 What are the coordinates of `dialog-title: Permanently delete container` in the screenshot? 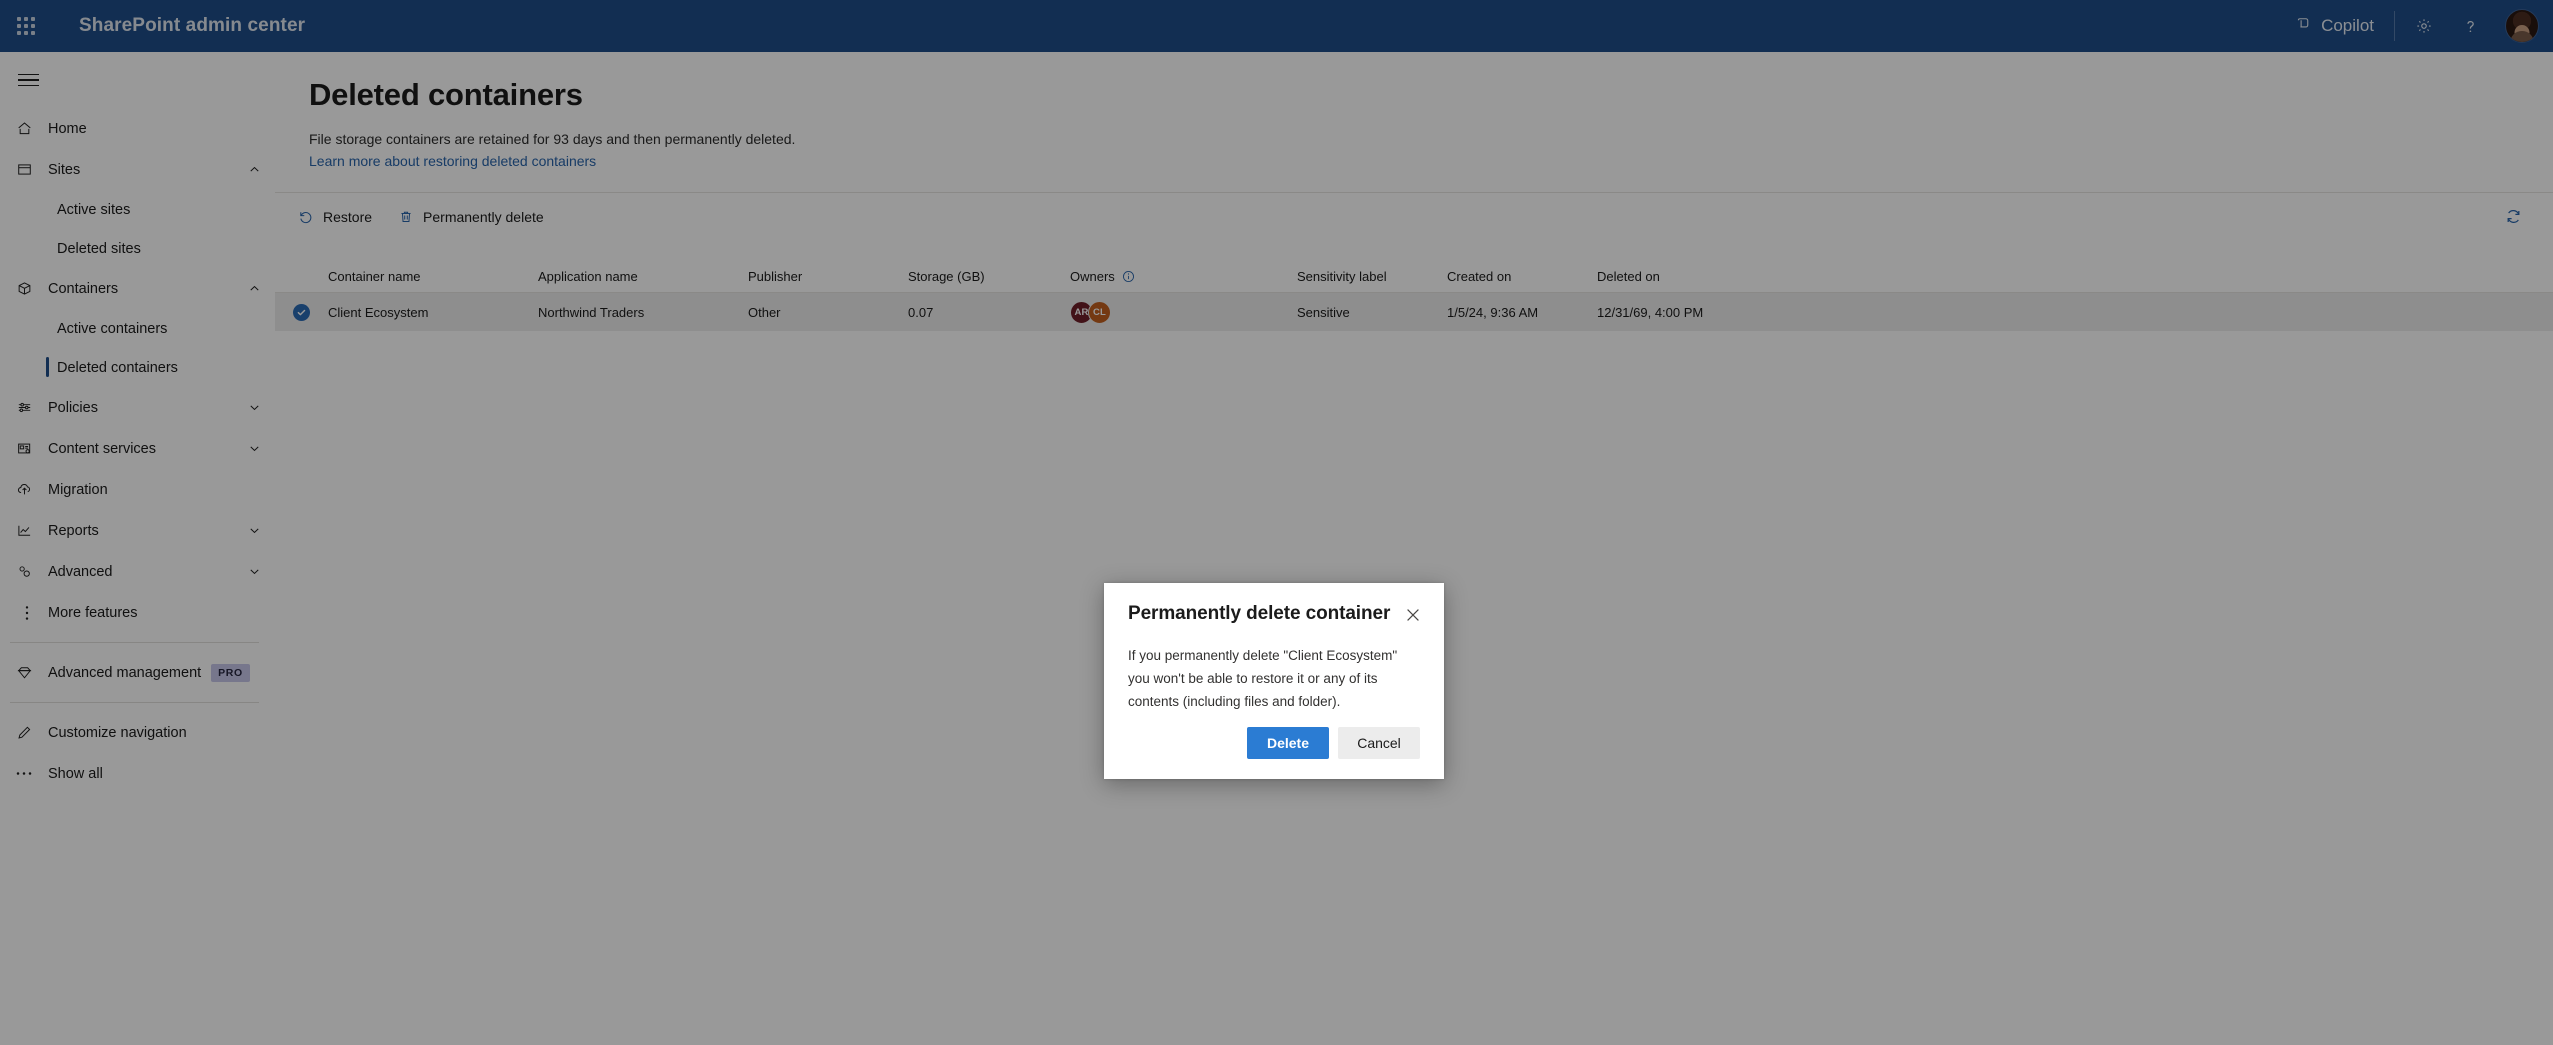 It's located at (1259, 613).